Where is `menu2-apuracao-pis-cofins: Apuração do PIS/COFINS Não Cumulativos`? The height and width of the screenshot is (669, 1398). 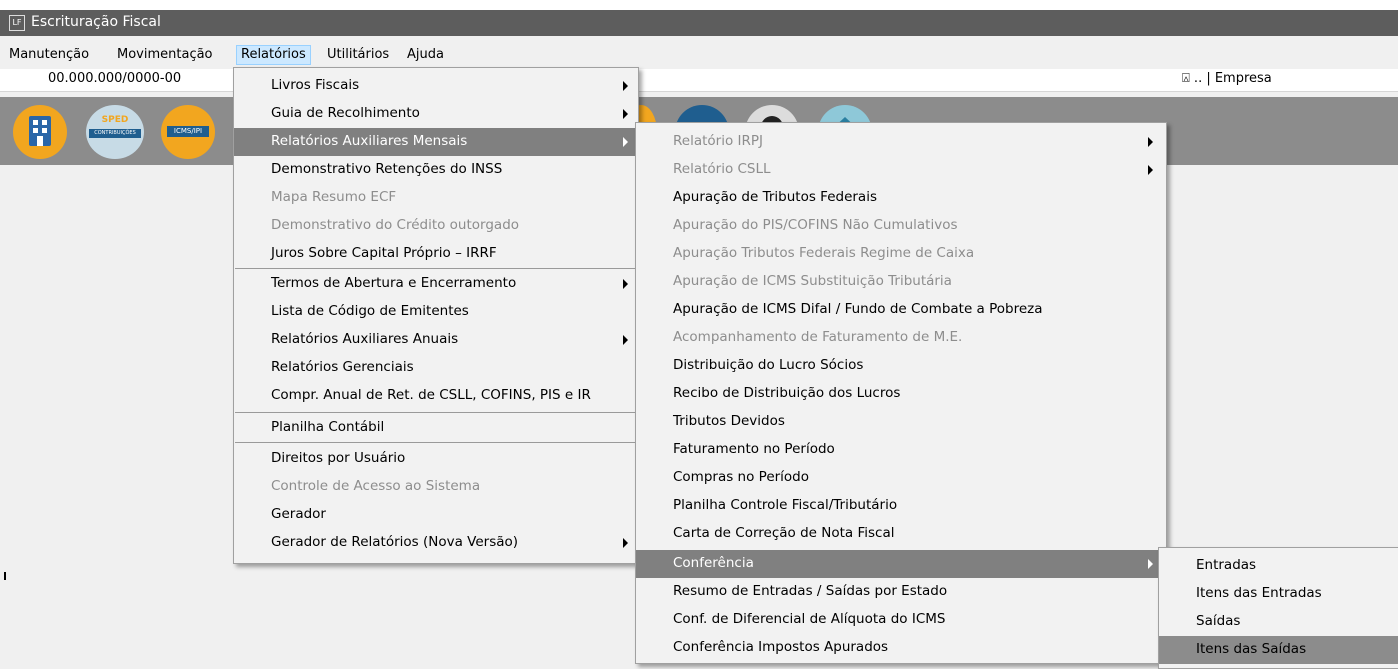
menu2-apuracao-pis-cofins: Apuração do PIS/COFINS Não Cumulativos is located at coordinates (815, 225).